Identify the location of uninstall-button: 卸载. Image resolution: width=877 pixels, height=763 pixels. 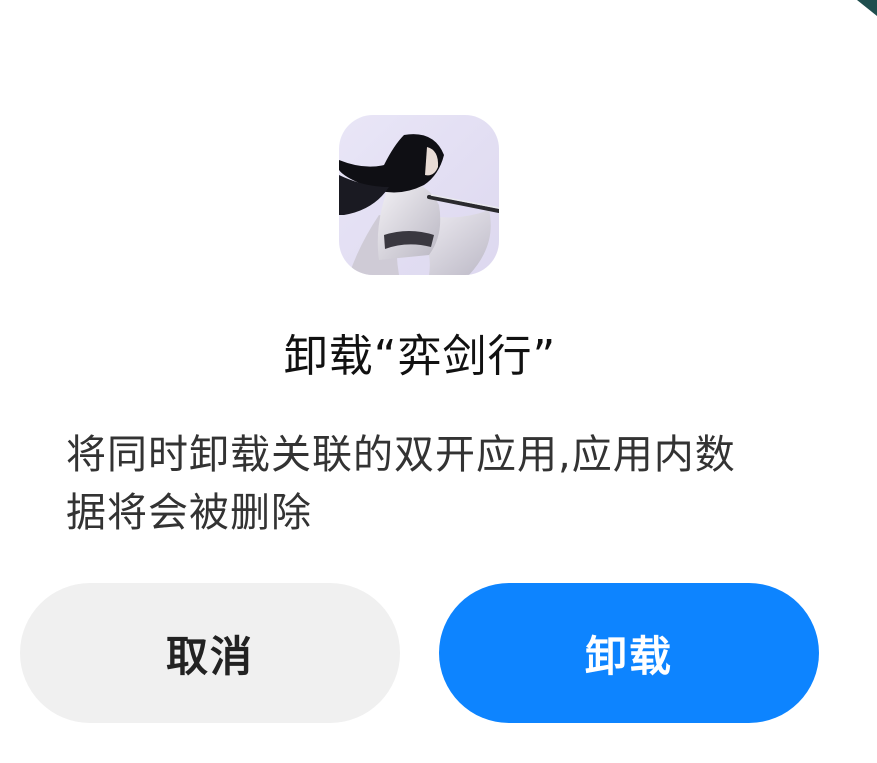
(629, 653).